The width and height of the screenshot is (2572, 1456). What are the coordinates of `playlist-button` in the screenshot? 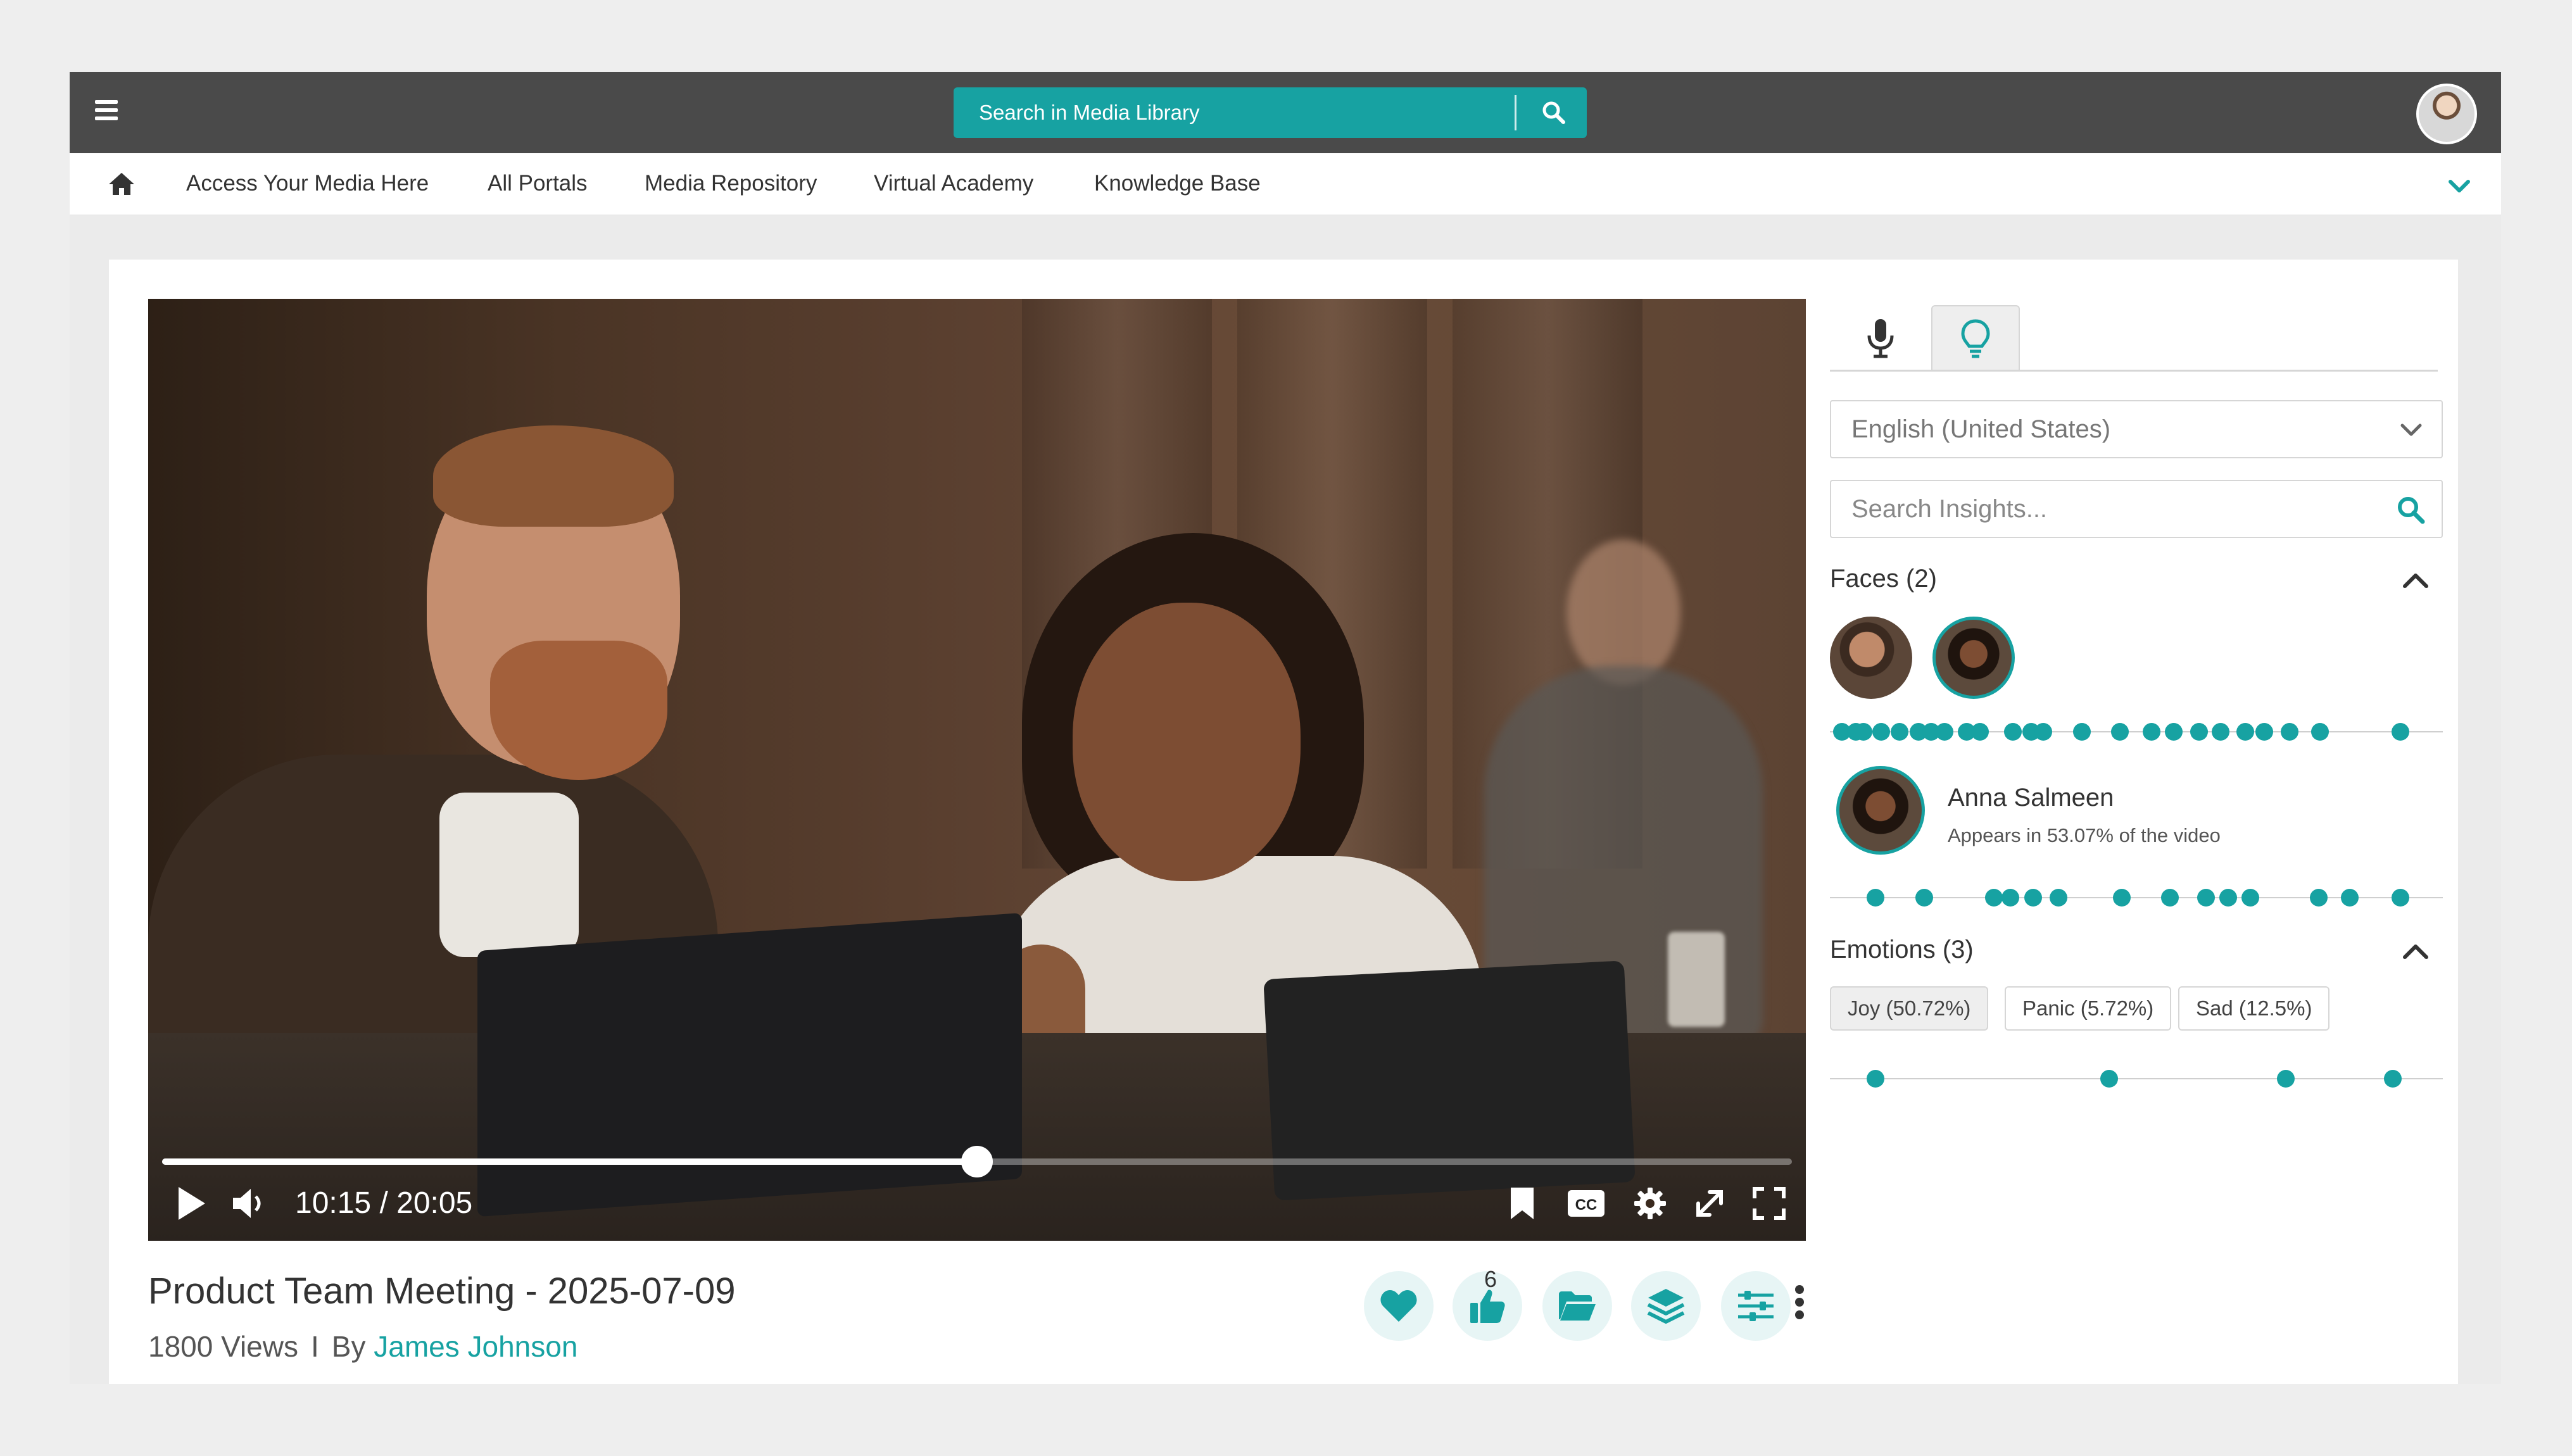 It's located at (1666, 1306).